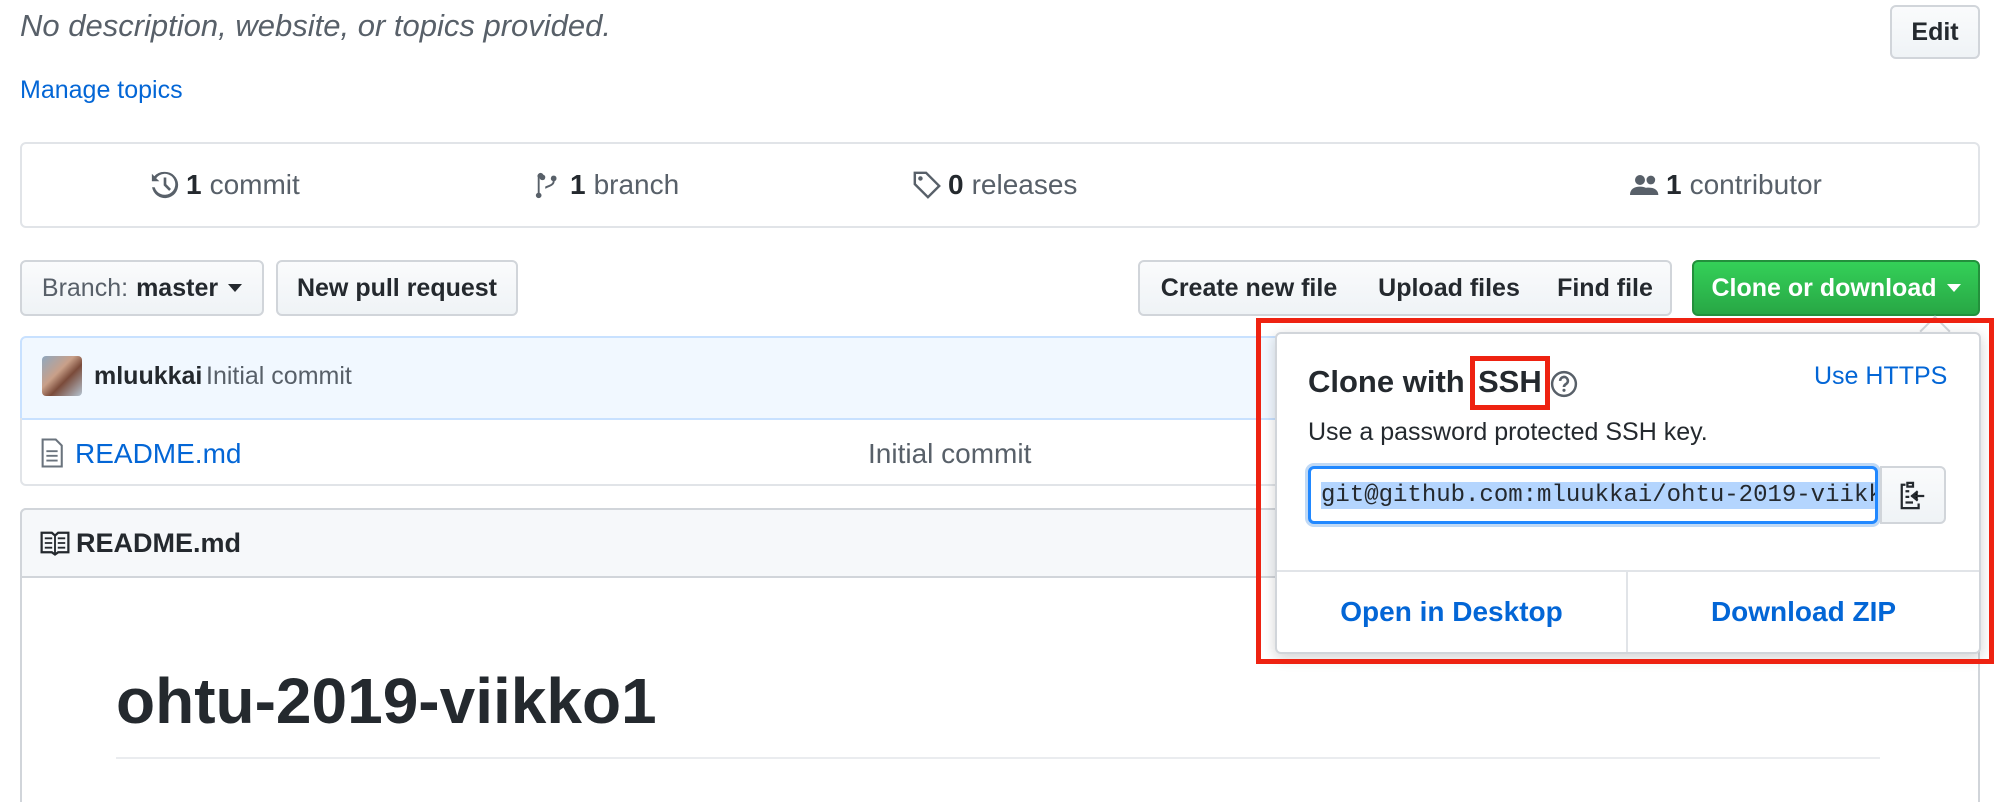 This screenshot has height=802, width=1998. I want to click on tag-icon, so click(927, 185).